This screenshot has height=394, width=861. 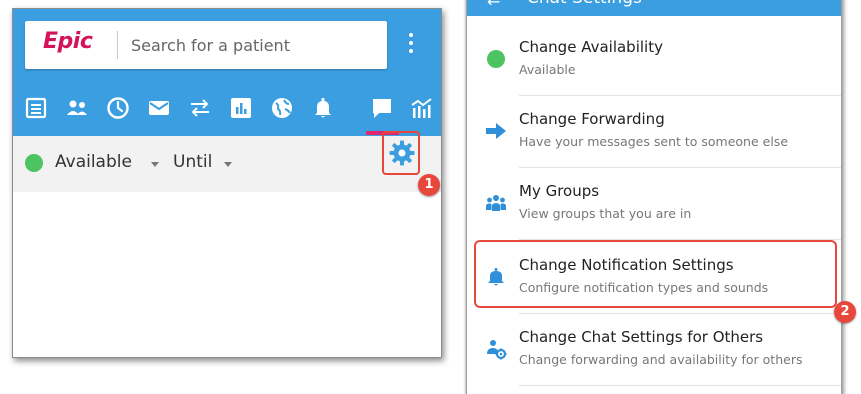 What do you see at coordinates (77, 108) in the screenshot?
I see `patients-icon` at bounding box center [77, 108].